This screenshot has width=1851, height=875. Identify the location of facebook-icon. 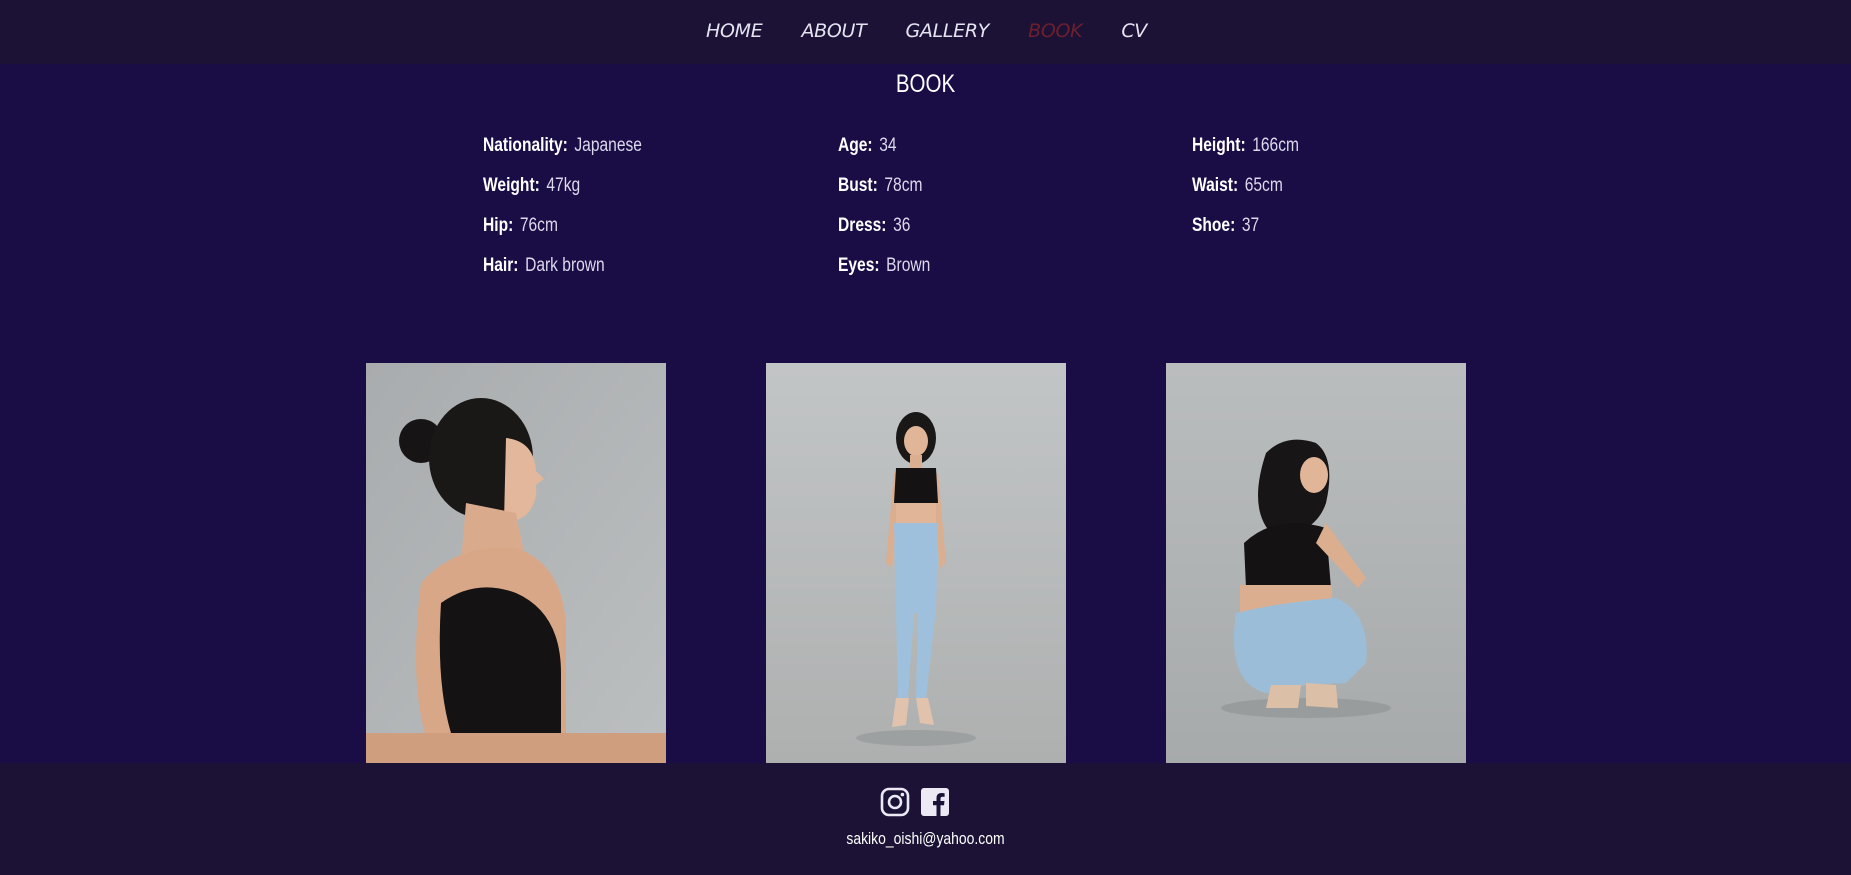
(935, 802).